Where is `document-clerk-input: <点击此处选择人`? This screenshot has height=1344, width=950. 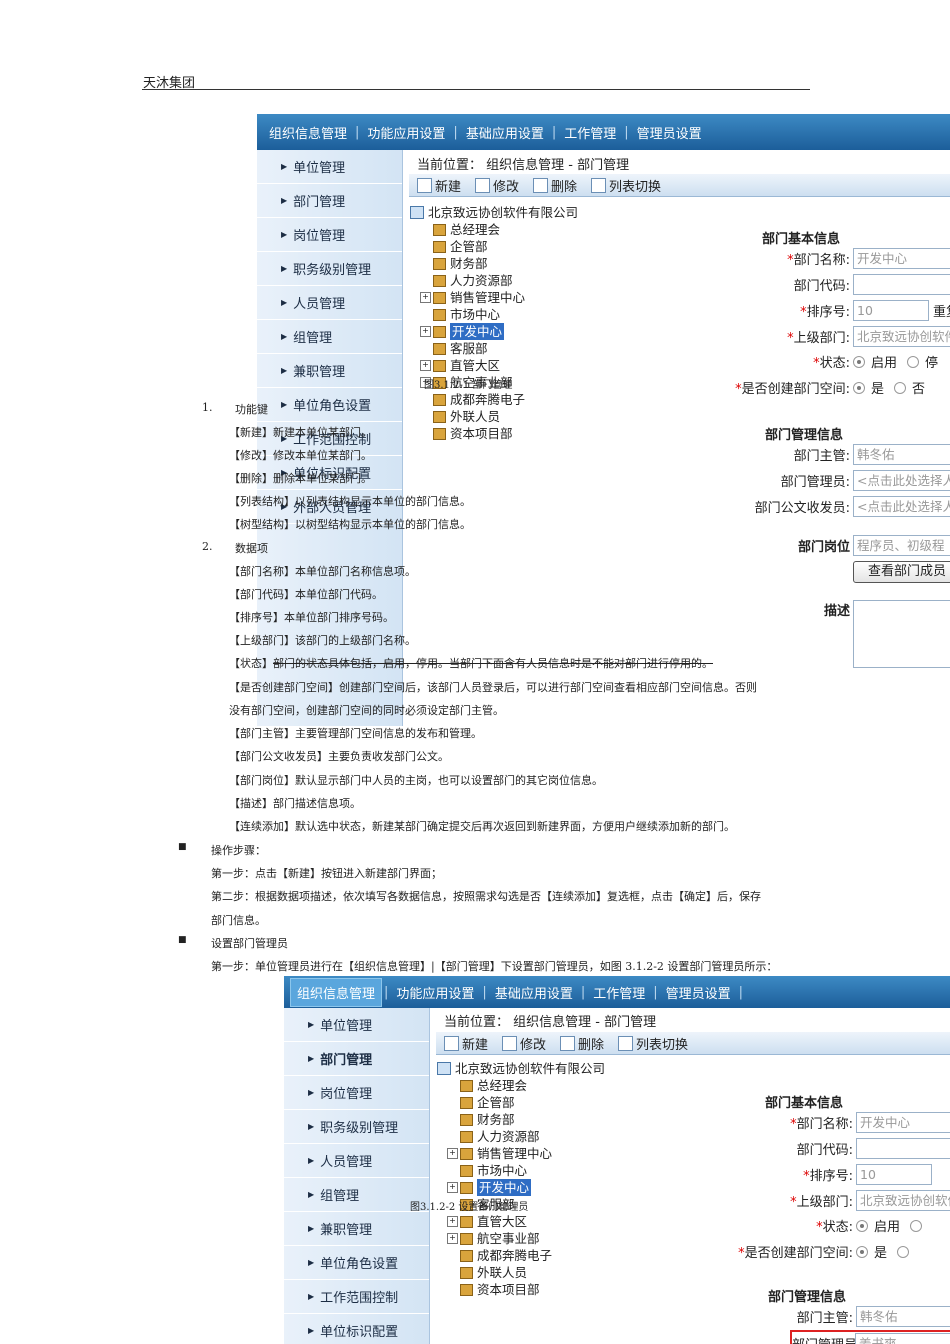 document-clerk-input: <点击此处选择人 is located at coordinates (901, 506).